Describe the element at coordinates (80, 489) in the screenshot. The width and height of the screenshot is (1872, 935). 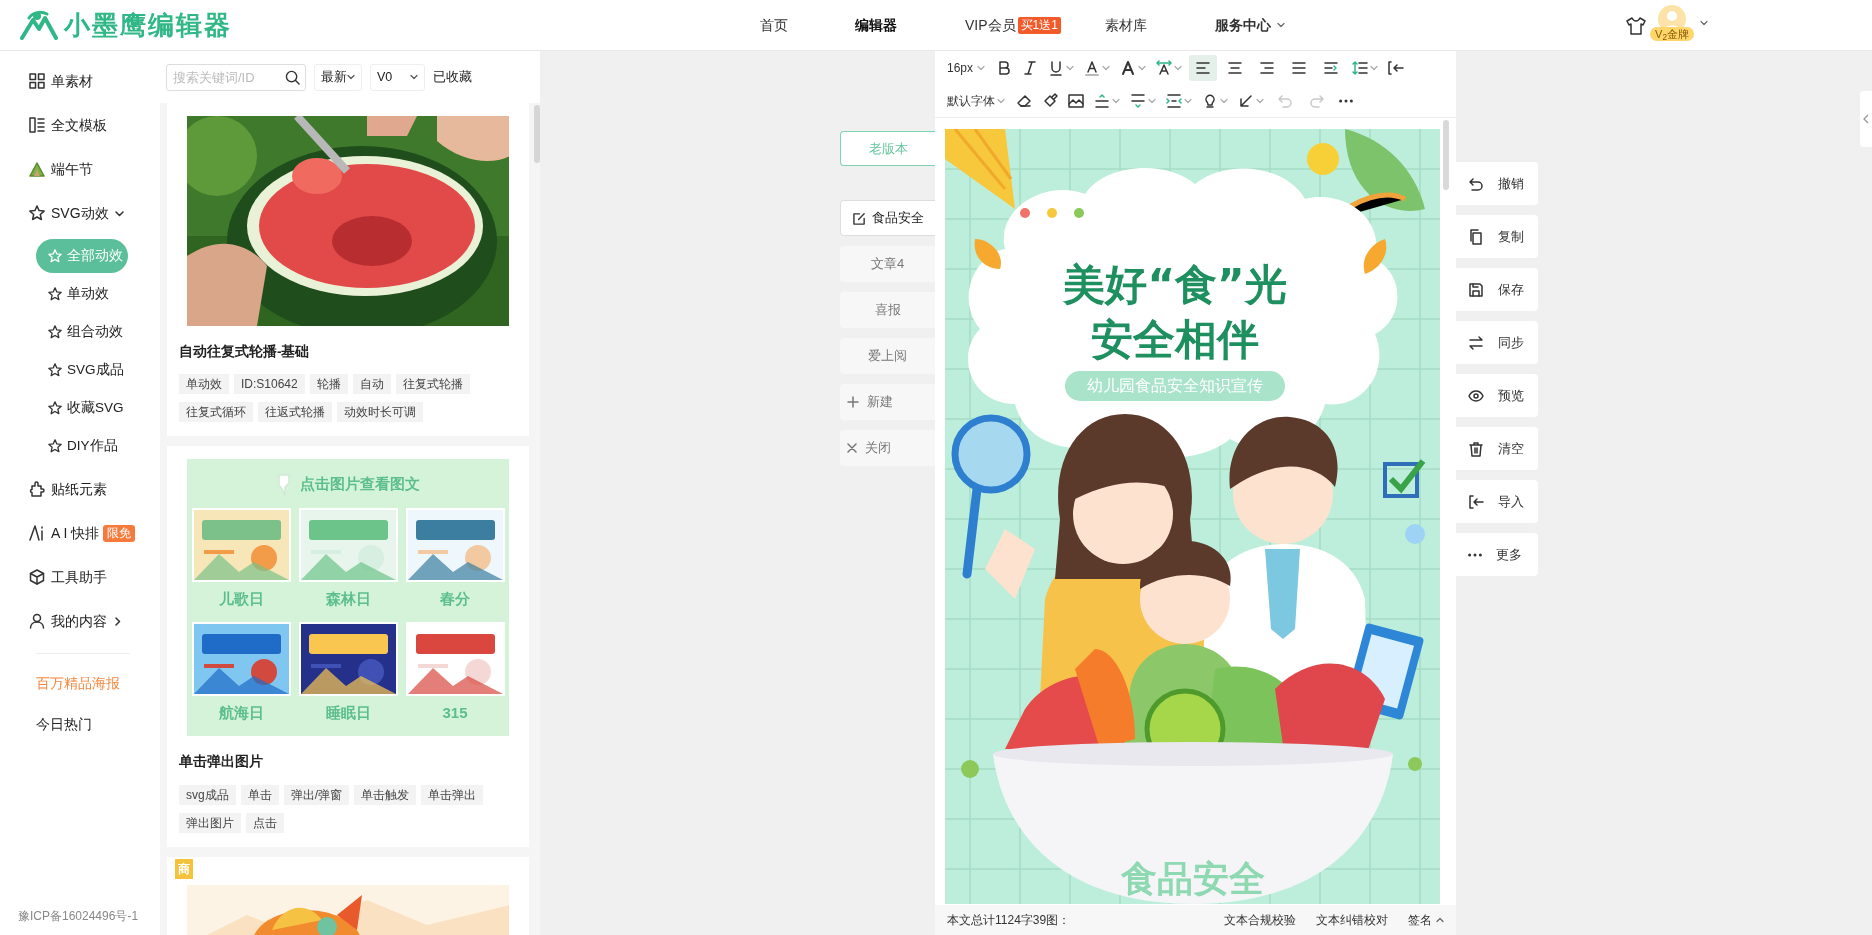
I see `sidebar-item: 贴纸元素` at that location.